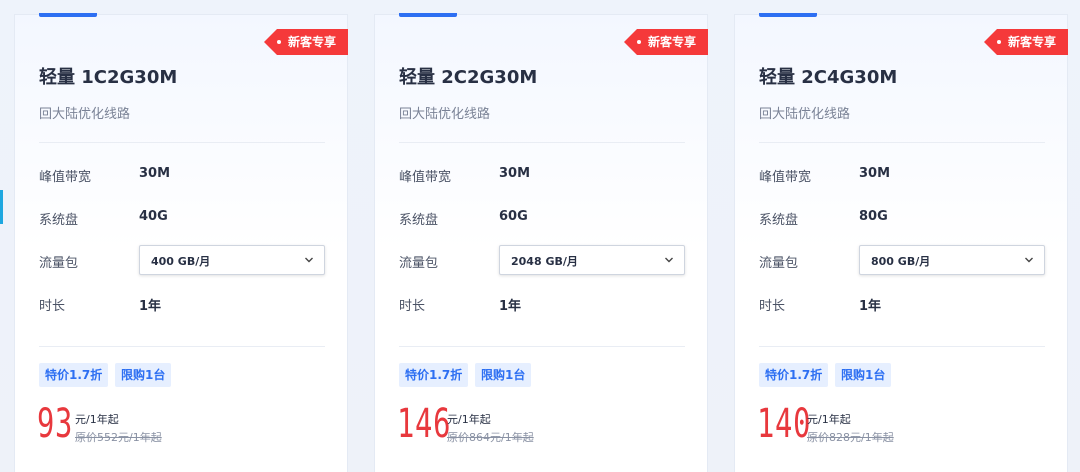 The height and width of the screenshot is (472, 1080). Describe the element at coordinates (873, 216) in the screenshot. I see `disk-value: 80G` at that location.